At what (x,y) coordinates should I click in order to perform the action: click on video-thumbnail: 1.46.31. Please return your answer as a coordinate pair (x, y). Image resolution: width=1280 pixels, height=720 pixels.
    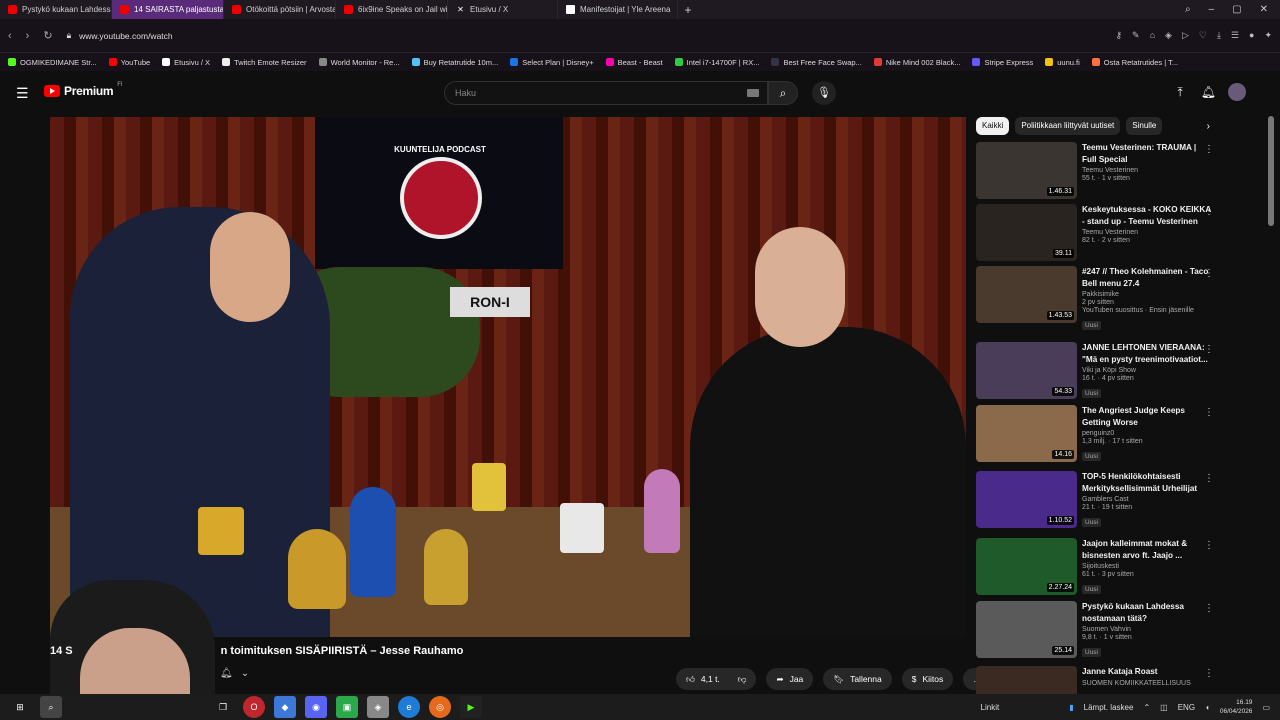
    Looking at the image, I should click on (1026, 170).